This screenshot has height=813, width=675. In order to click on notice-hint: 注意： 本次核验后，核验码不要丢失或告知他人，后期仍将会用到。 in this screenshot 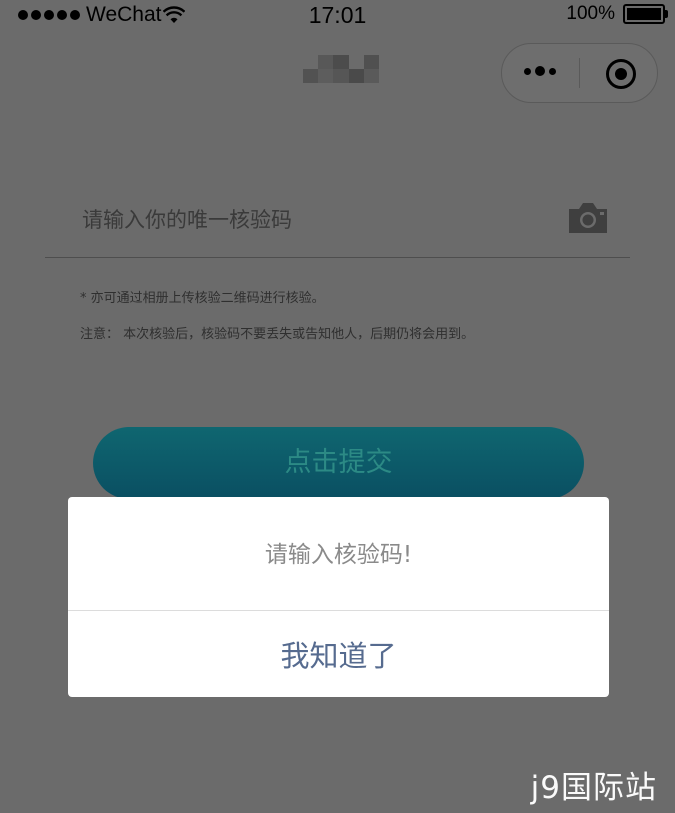, I will do `click(277, 334)`.